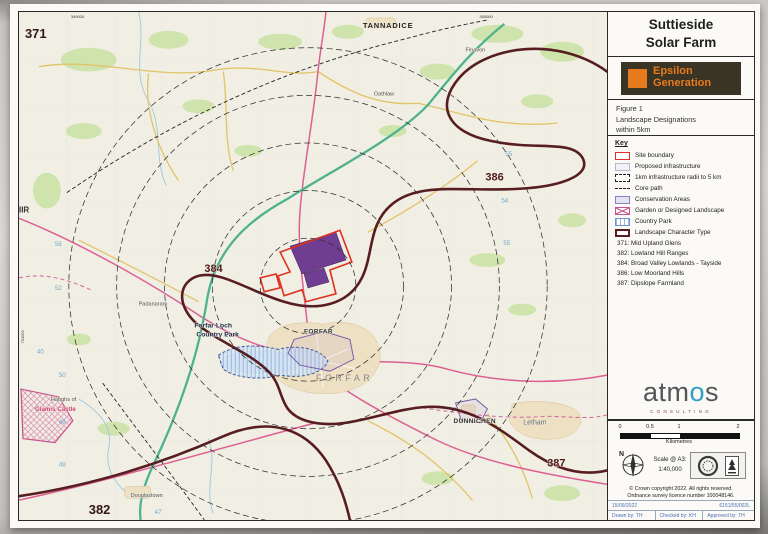 This screenshot has width=768, height=534. What do you see at coordinates (504, 201) in the screenshot?
I see `contour-54: 54` at bounding box center [504, 201].